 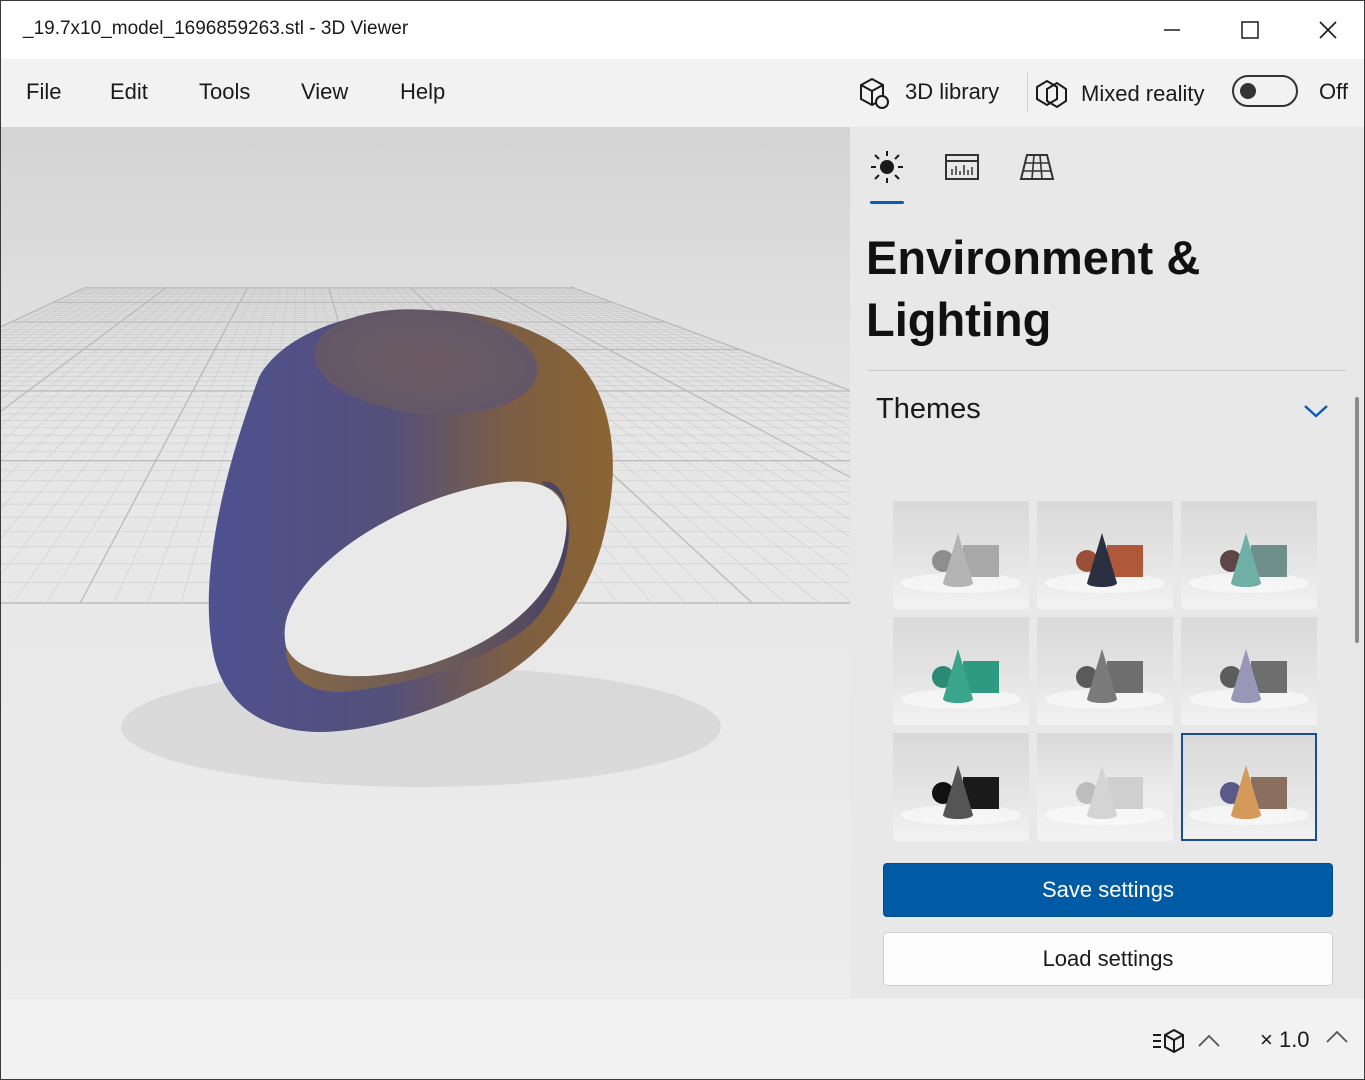 I want to click on chevron-down-icon, so click(x=1316, y=411).